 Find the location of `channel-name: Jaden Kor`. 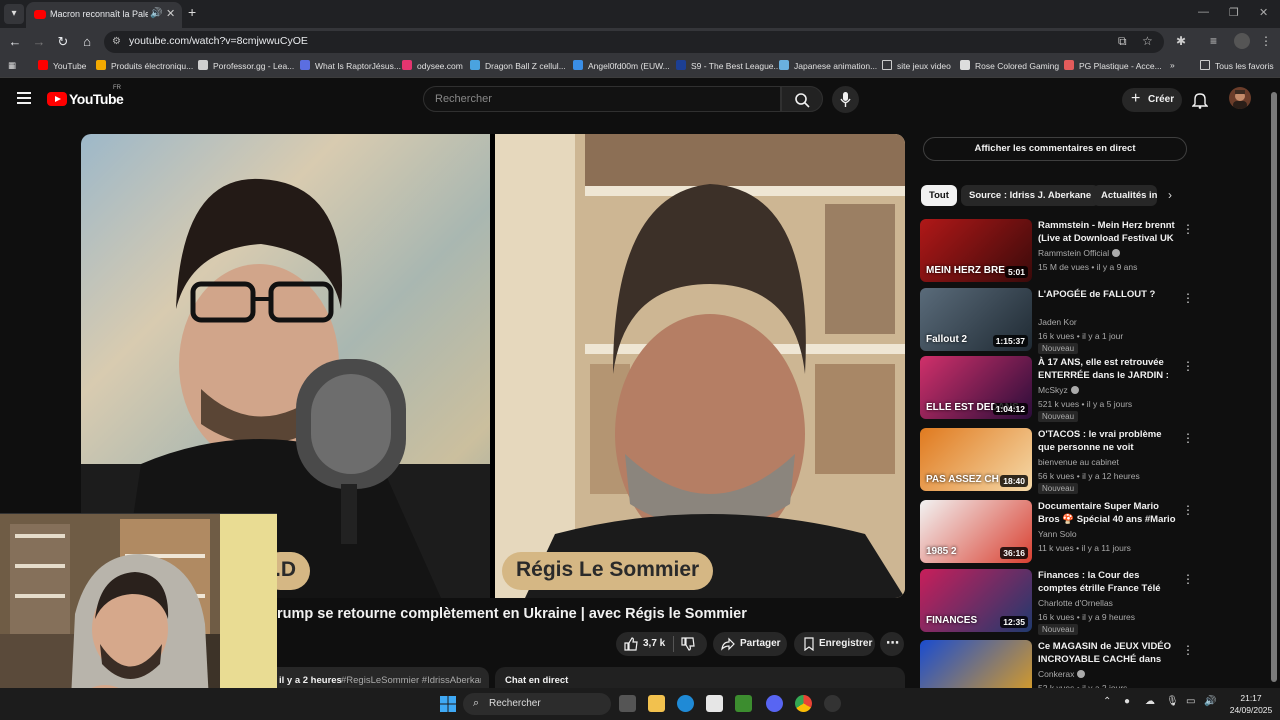

channel-name: Jaden Kor is located at coordinates (1057, 322).